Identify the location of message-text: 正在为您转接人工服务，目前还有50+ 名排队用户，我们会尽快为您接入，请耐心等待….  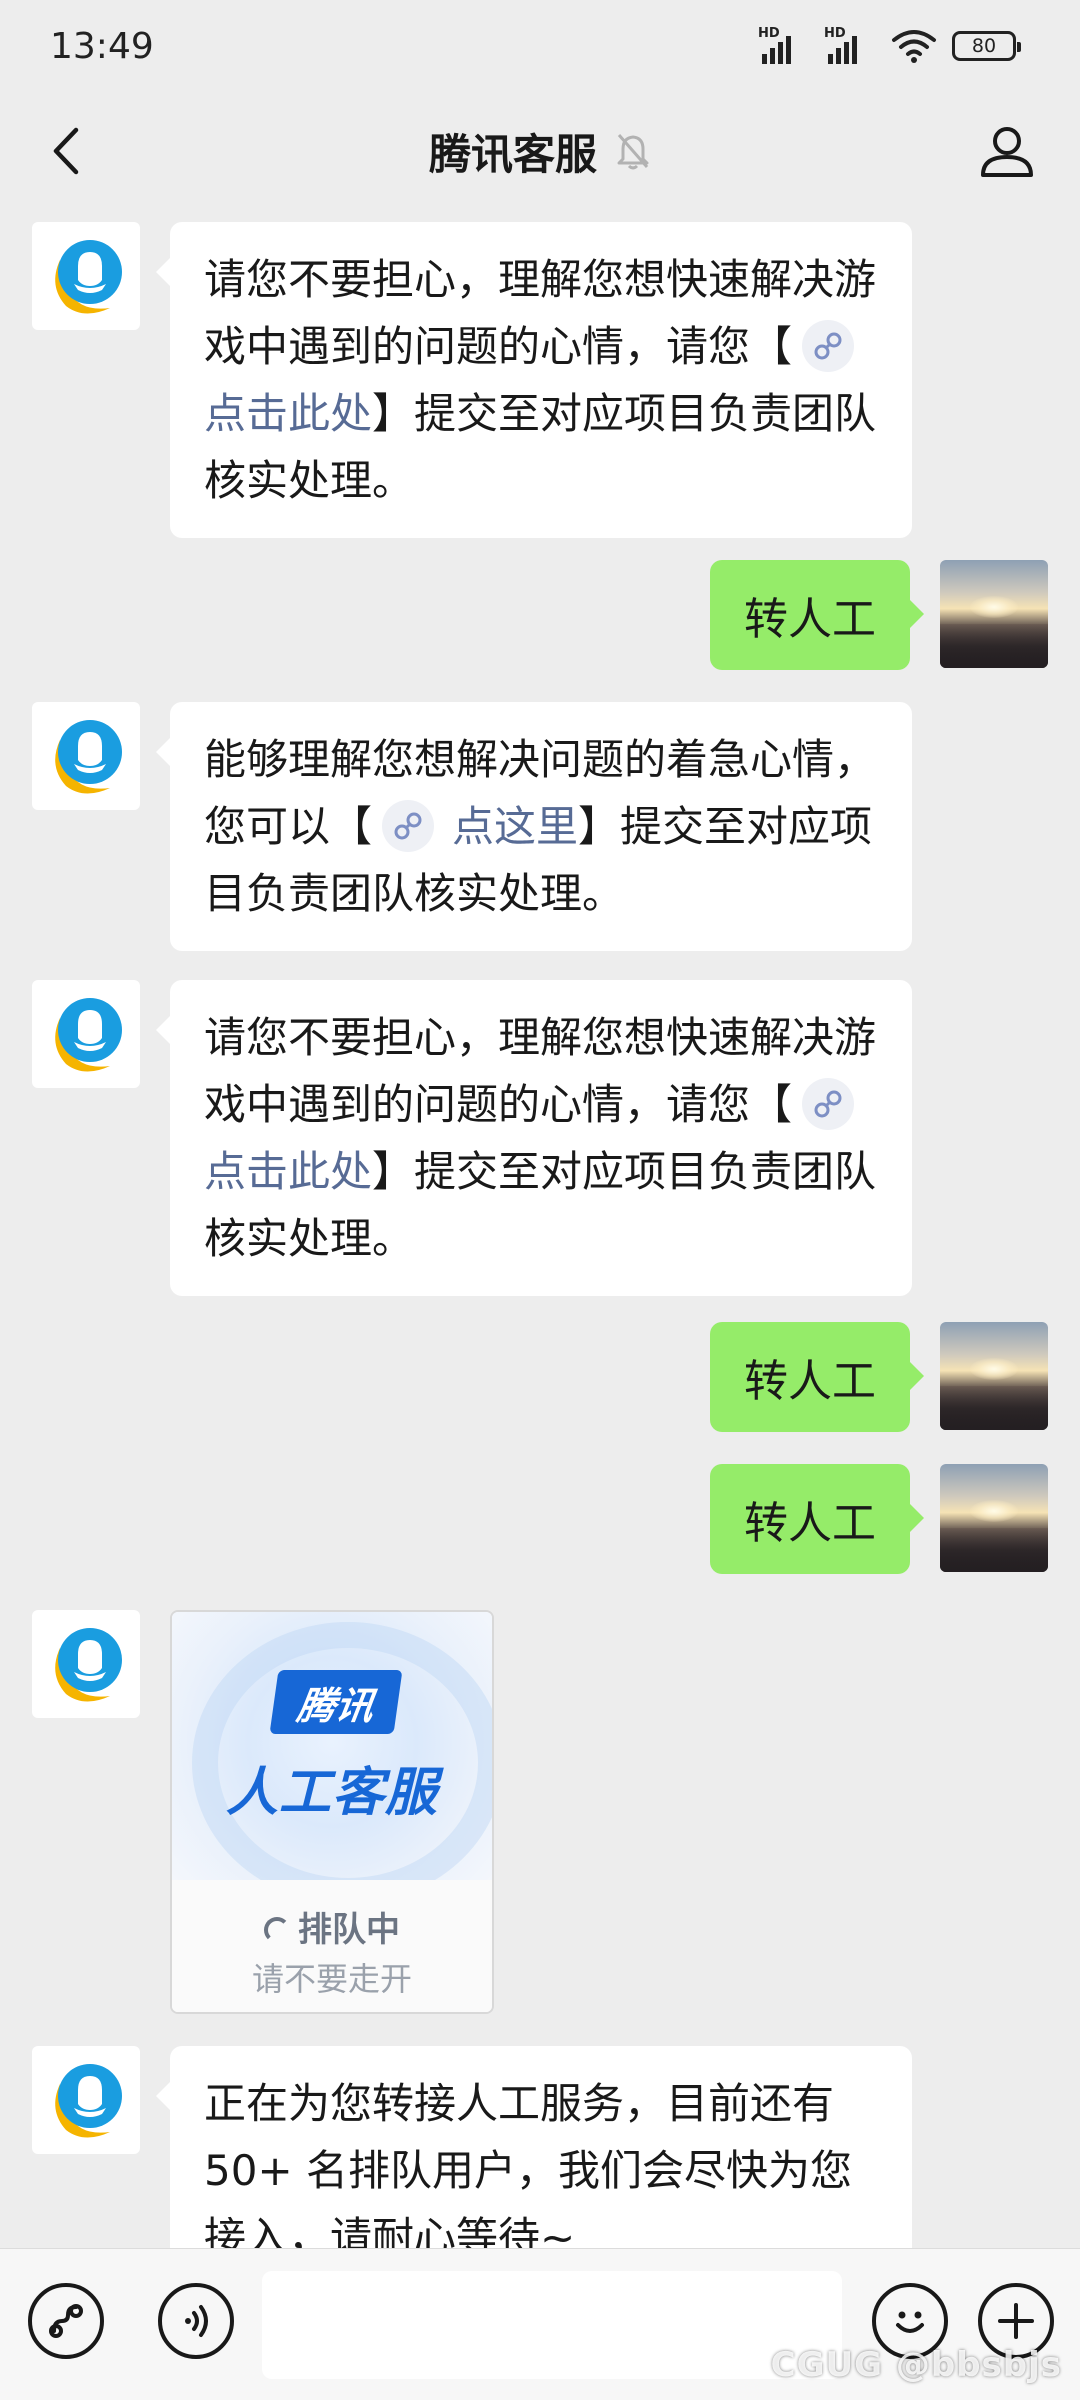
(528, 2163).